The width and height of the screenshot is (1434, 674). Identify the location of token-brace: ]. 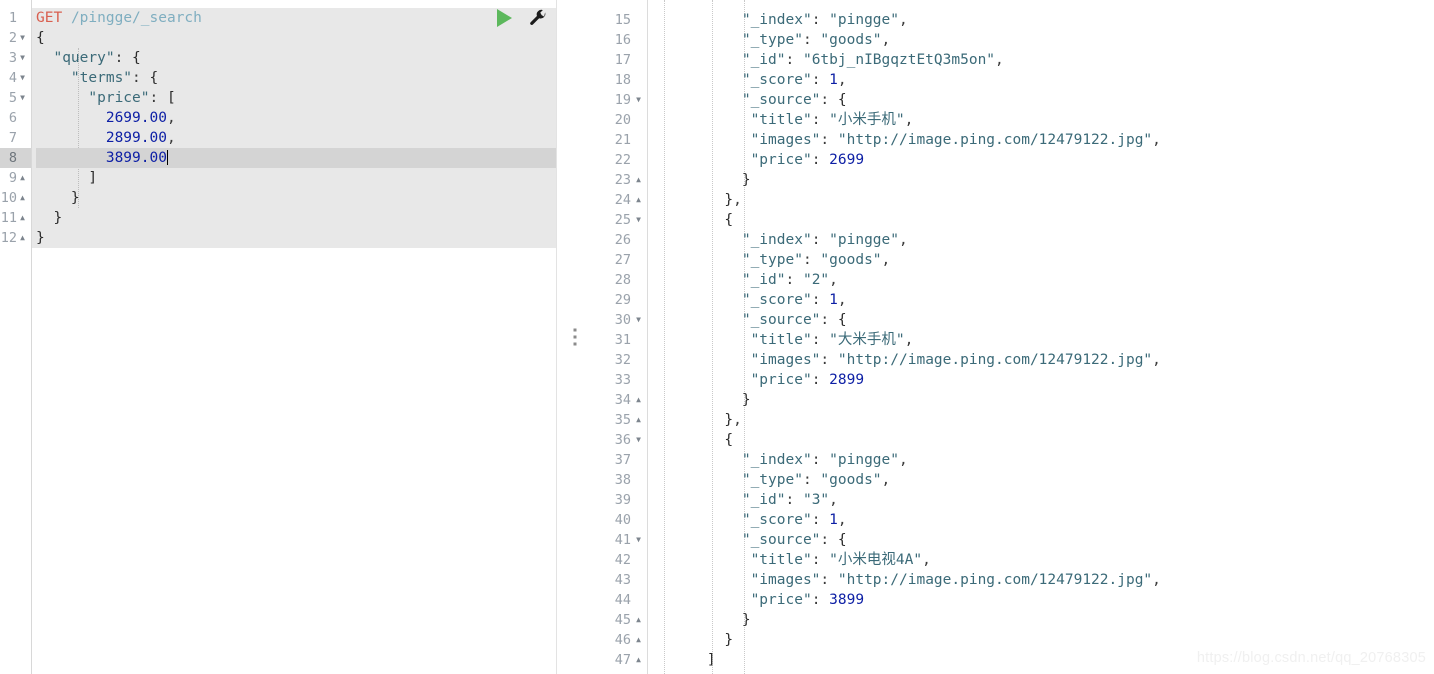
(93, 178).